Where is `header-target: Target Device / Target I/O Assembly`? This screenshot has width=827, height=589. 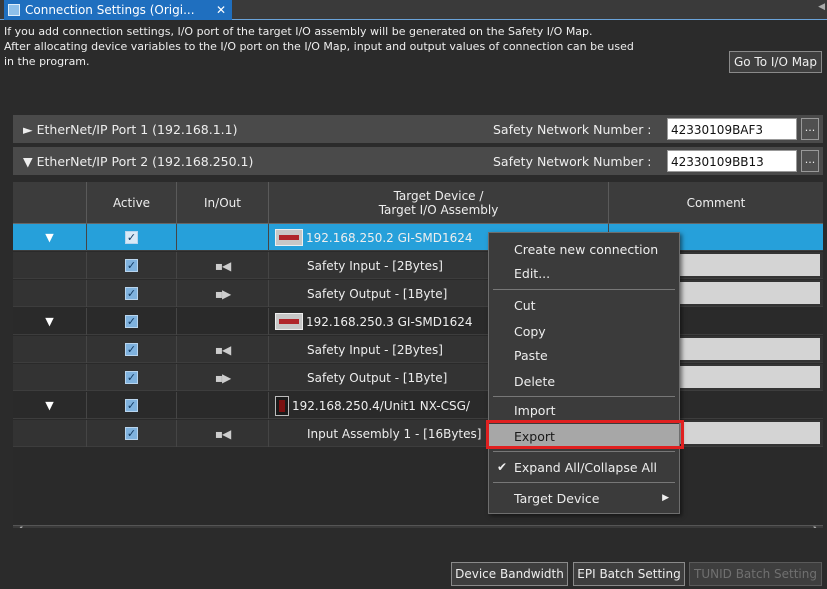 header-target: Target Device / Target I/O Assembly is located at coordinates (439, 203).